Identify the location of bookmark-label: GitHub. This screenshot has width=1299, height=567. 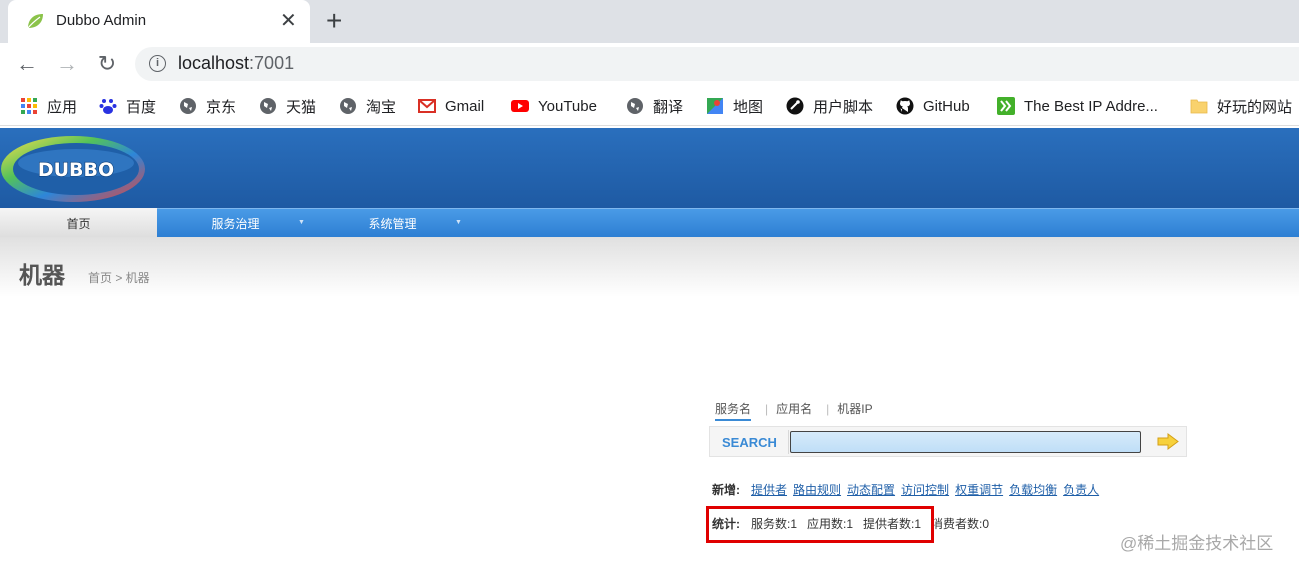
(946, 106).